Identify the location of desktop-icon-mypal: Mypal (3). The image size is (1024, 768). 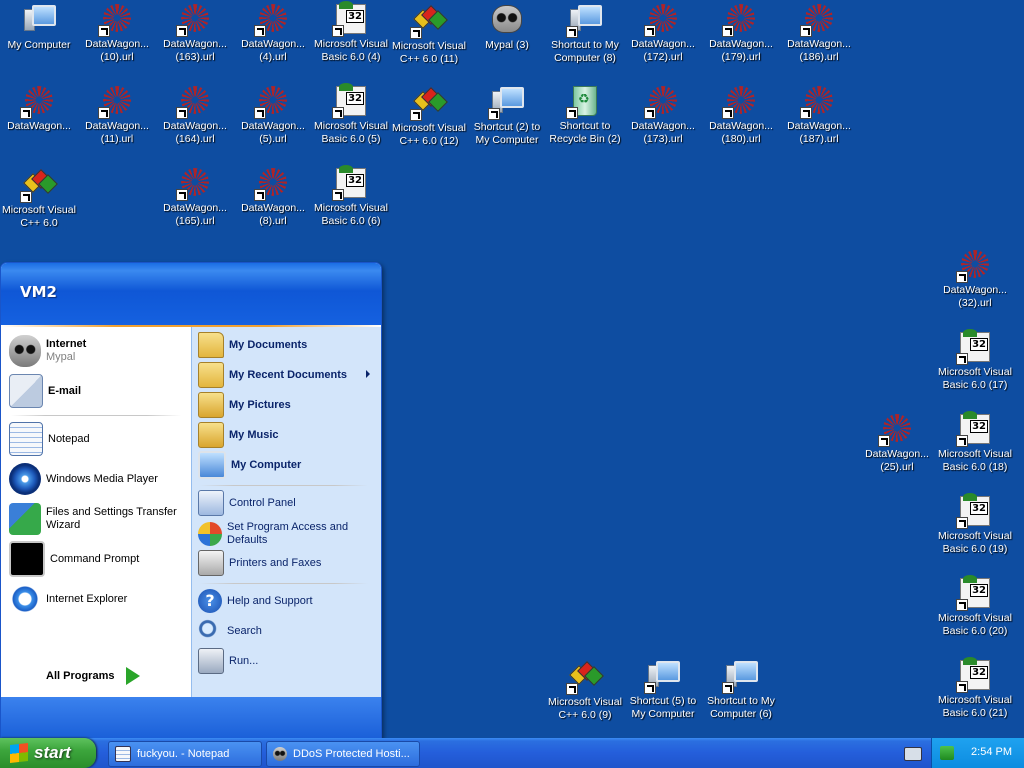
(507, 27).